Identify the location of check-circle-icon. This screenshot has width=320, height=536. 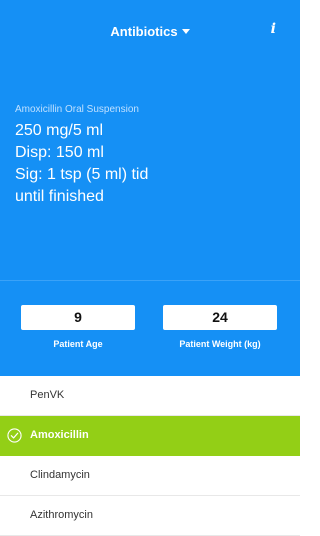
(14, 435).